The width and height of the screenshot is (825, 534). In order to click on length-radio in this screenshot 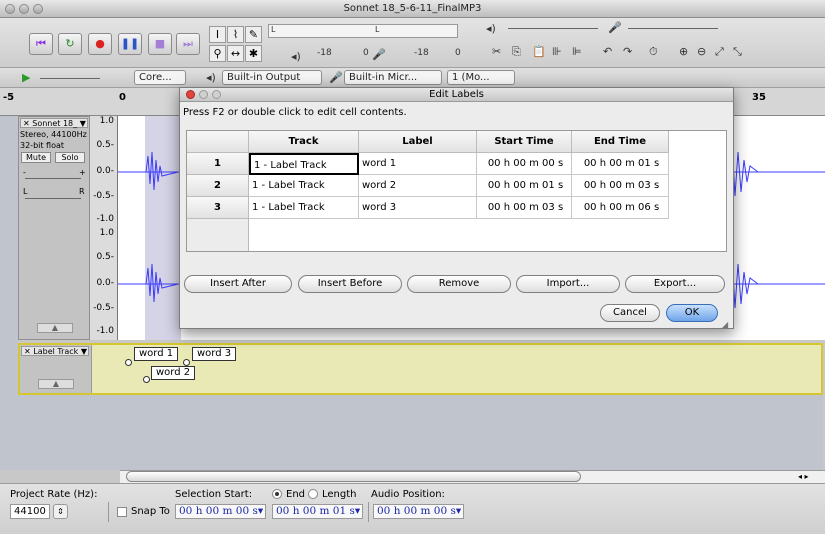, I will do `click(313, 494)`.